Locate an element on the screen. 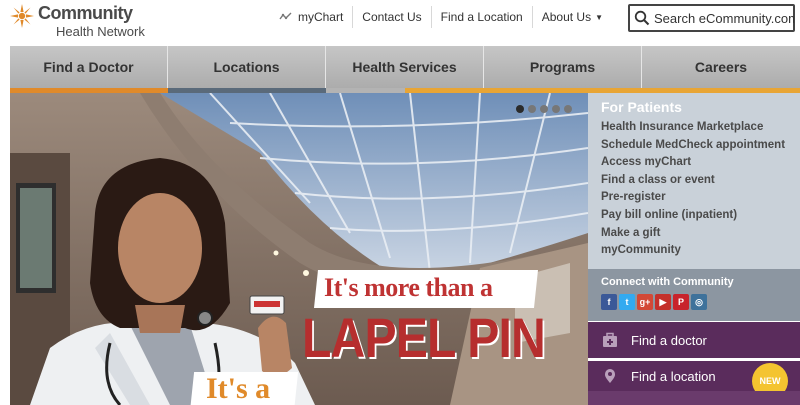  mychart-link: myChart is located at coordinates (311, 17).